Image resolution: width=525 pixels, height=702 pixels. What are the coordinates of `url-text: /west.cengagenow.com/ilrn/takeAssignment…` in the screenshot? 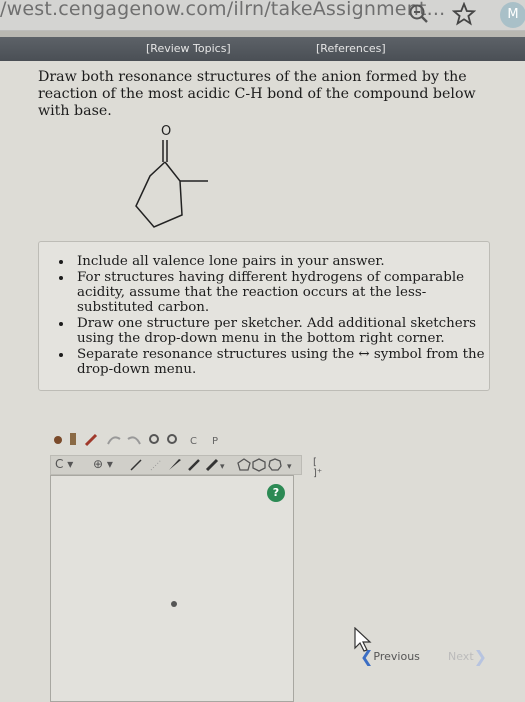 It's located at (222, 10).